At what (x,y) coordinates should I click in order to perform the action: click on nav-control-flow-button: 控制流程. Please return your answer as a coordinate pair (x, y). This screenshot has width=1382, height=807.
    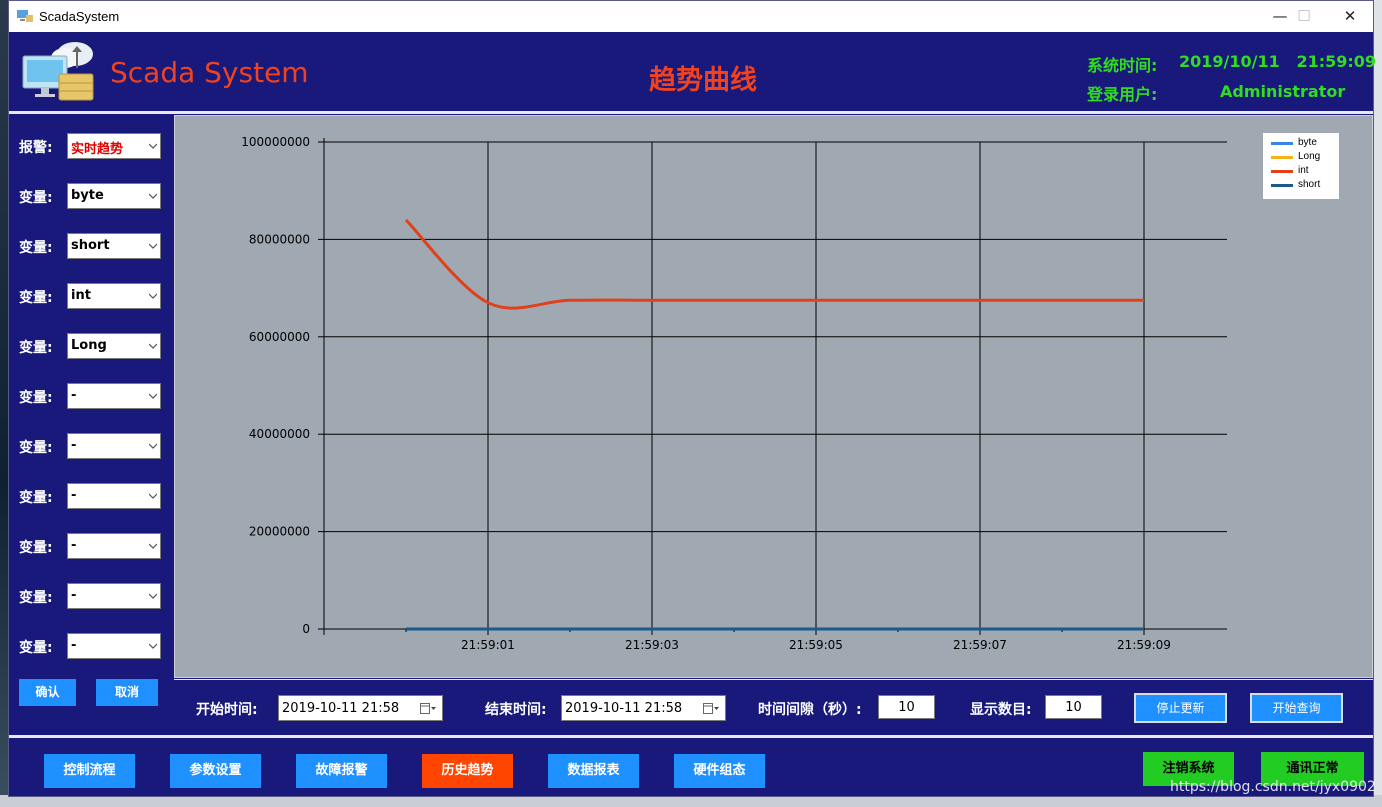
    Looking at the image, I should click on (89, 771).